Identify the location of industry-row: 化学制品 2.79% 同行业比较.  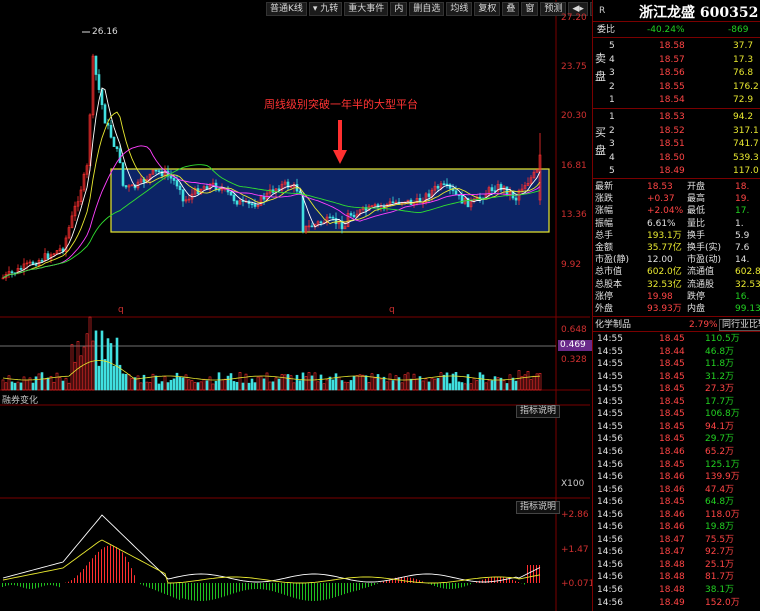
(676, 325).